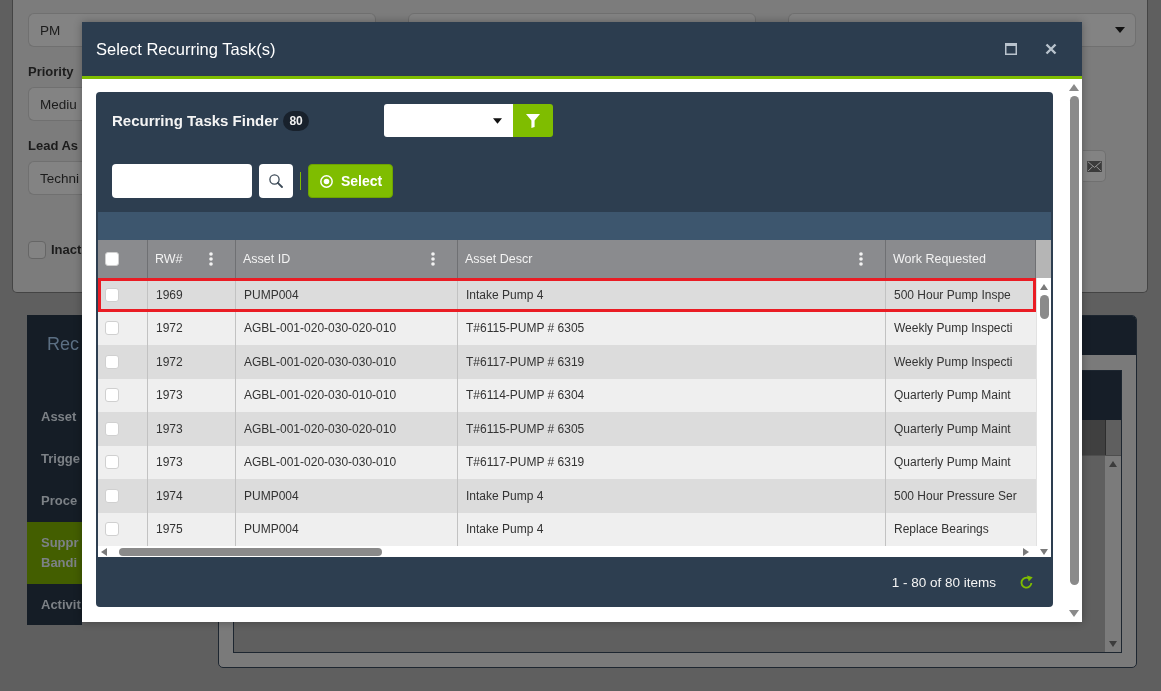 The height and width of the screenshot is (691, 1161). Describe the element at coordinates (326, 181) in the screenshot. I see `radio-icon` at that location.